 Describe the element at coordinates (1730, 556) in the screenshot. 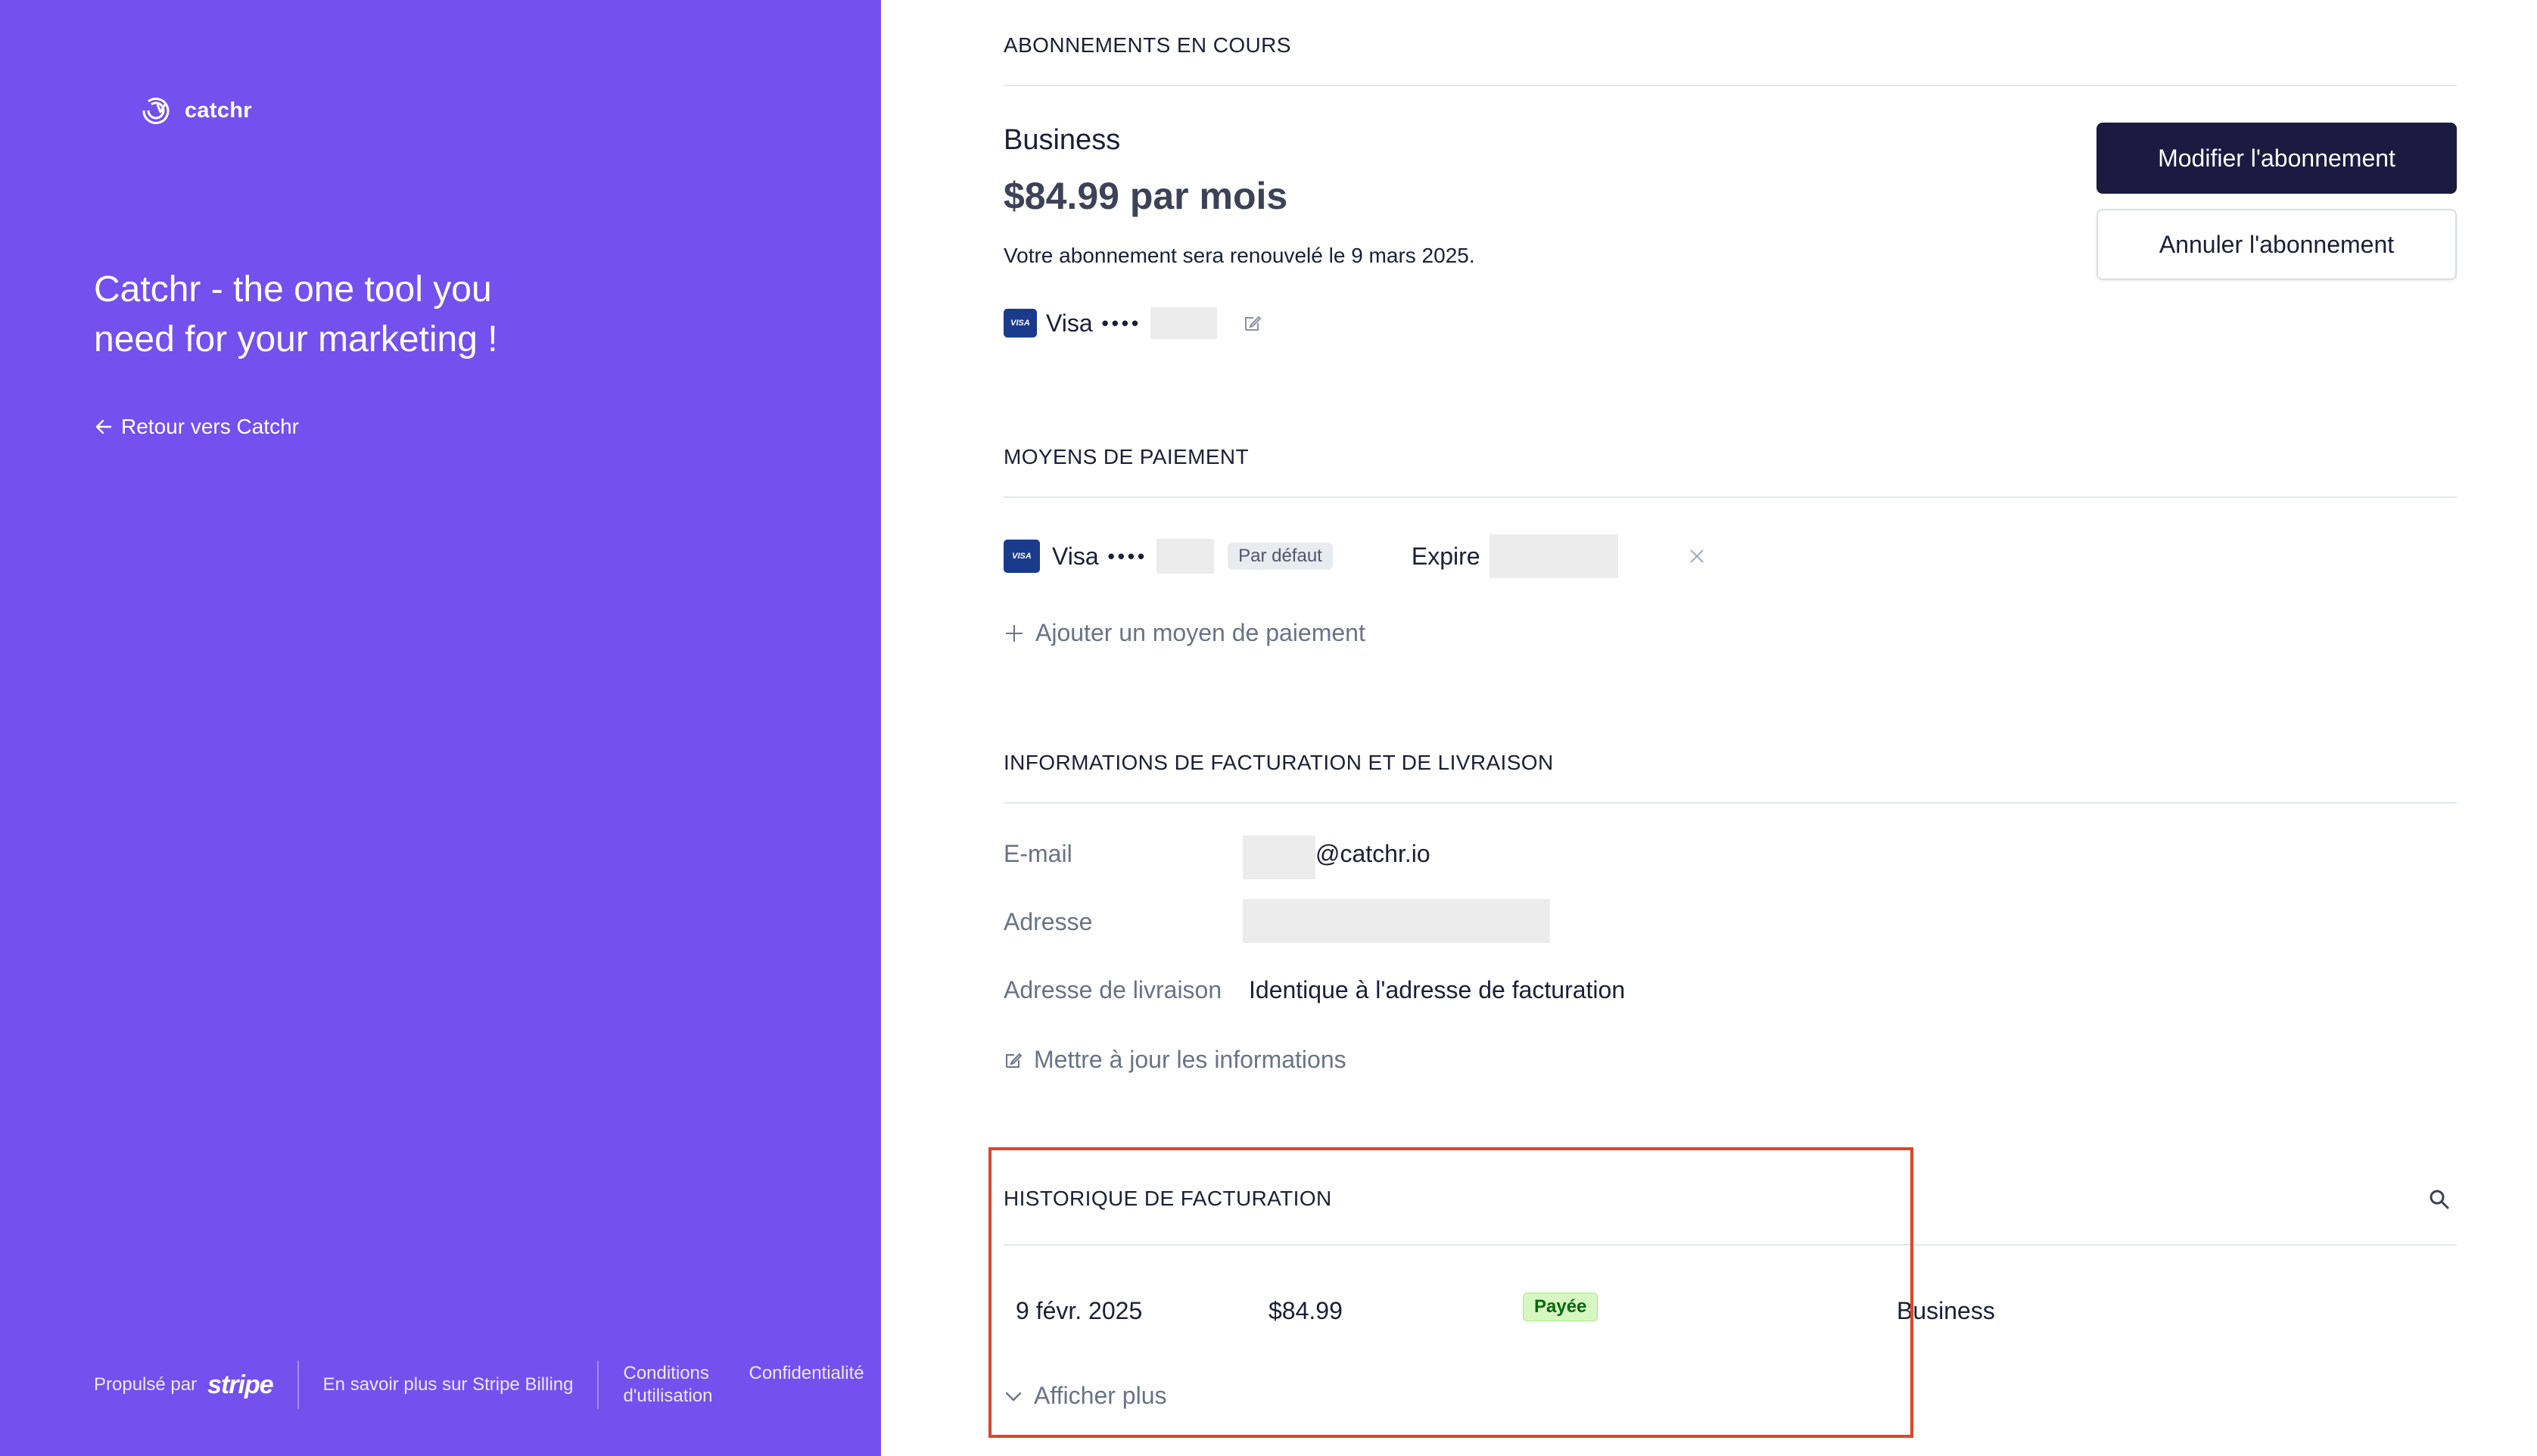

I see `payment-method-row: VISA Visa •••• Par défaut Expire` at that location.